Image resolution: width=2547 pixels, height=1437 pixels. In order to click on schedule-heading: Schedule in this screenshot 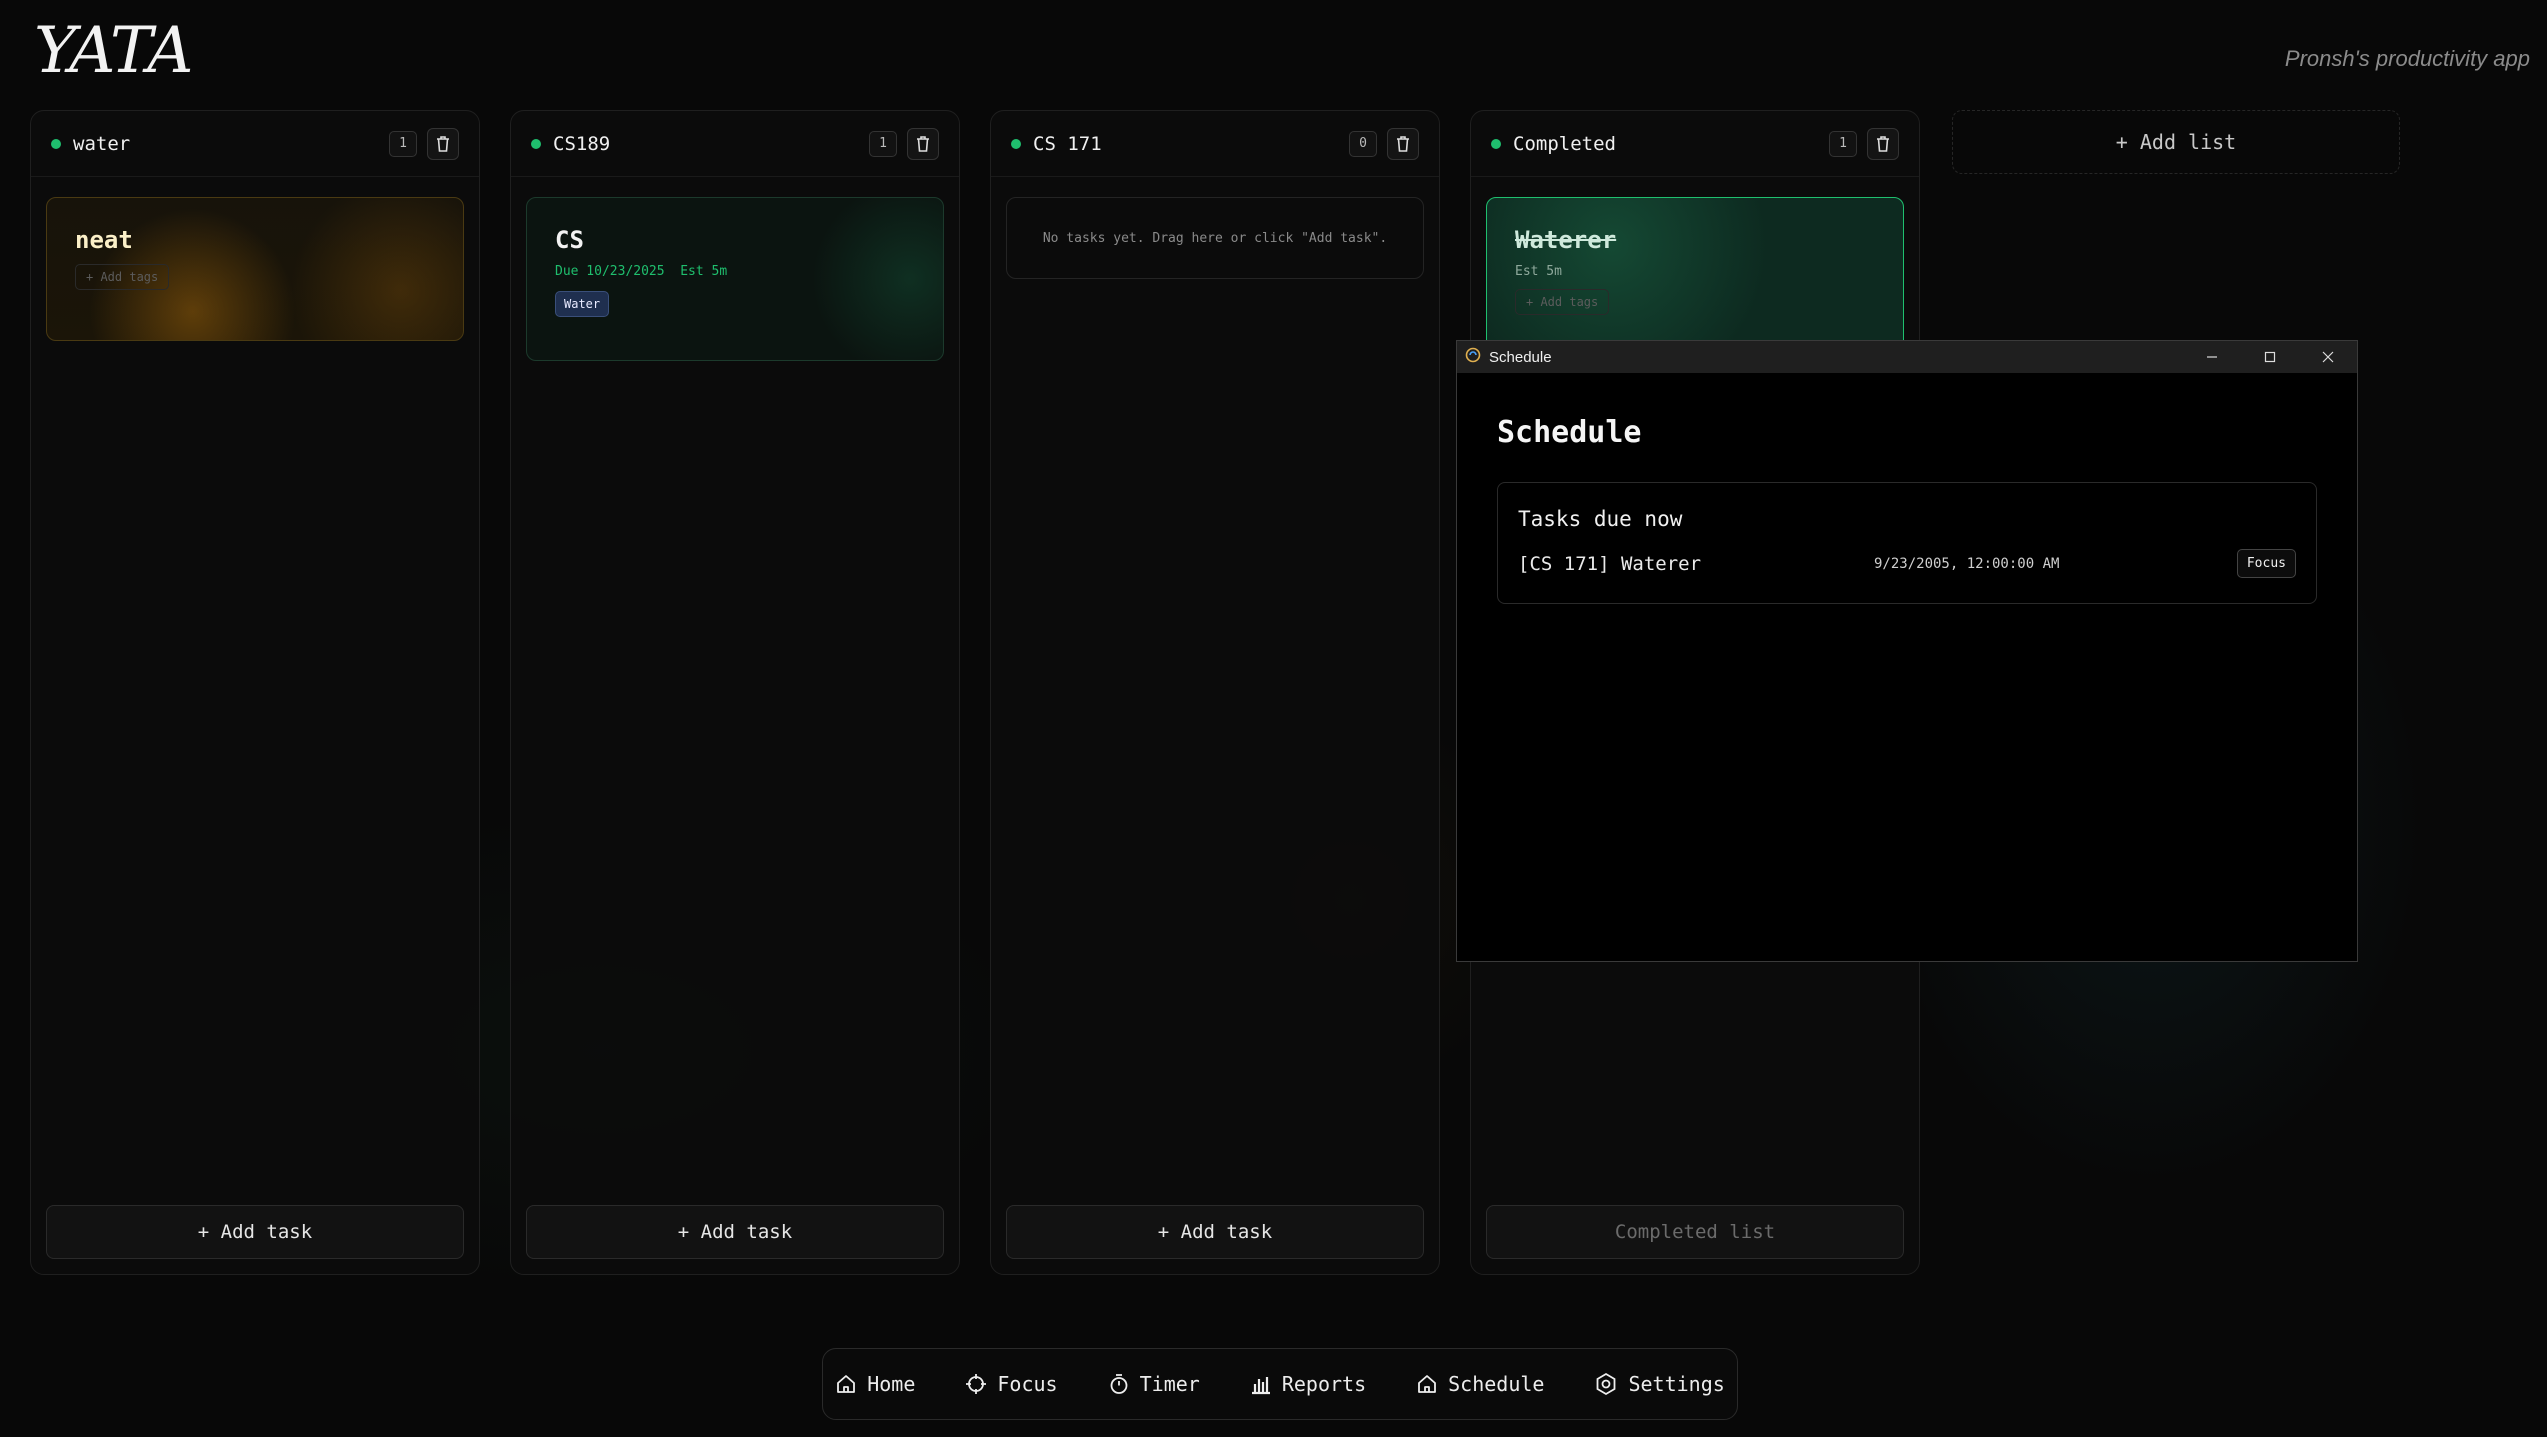, I will do `click(1569, 432)`.